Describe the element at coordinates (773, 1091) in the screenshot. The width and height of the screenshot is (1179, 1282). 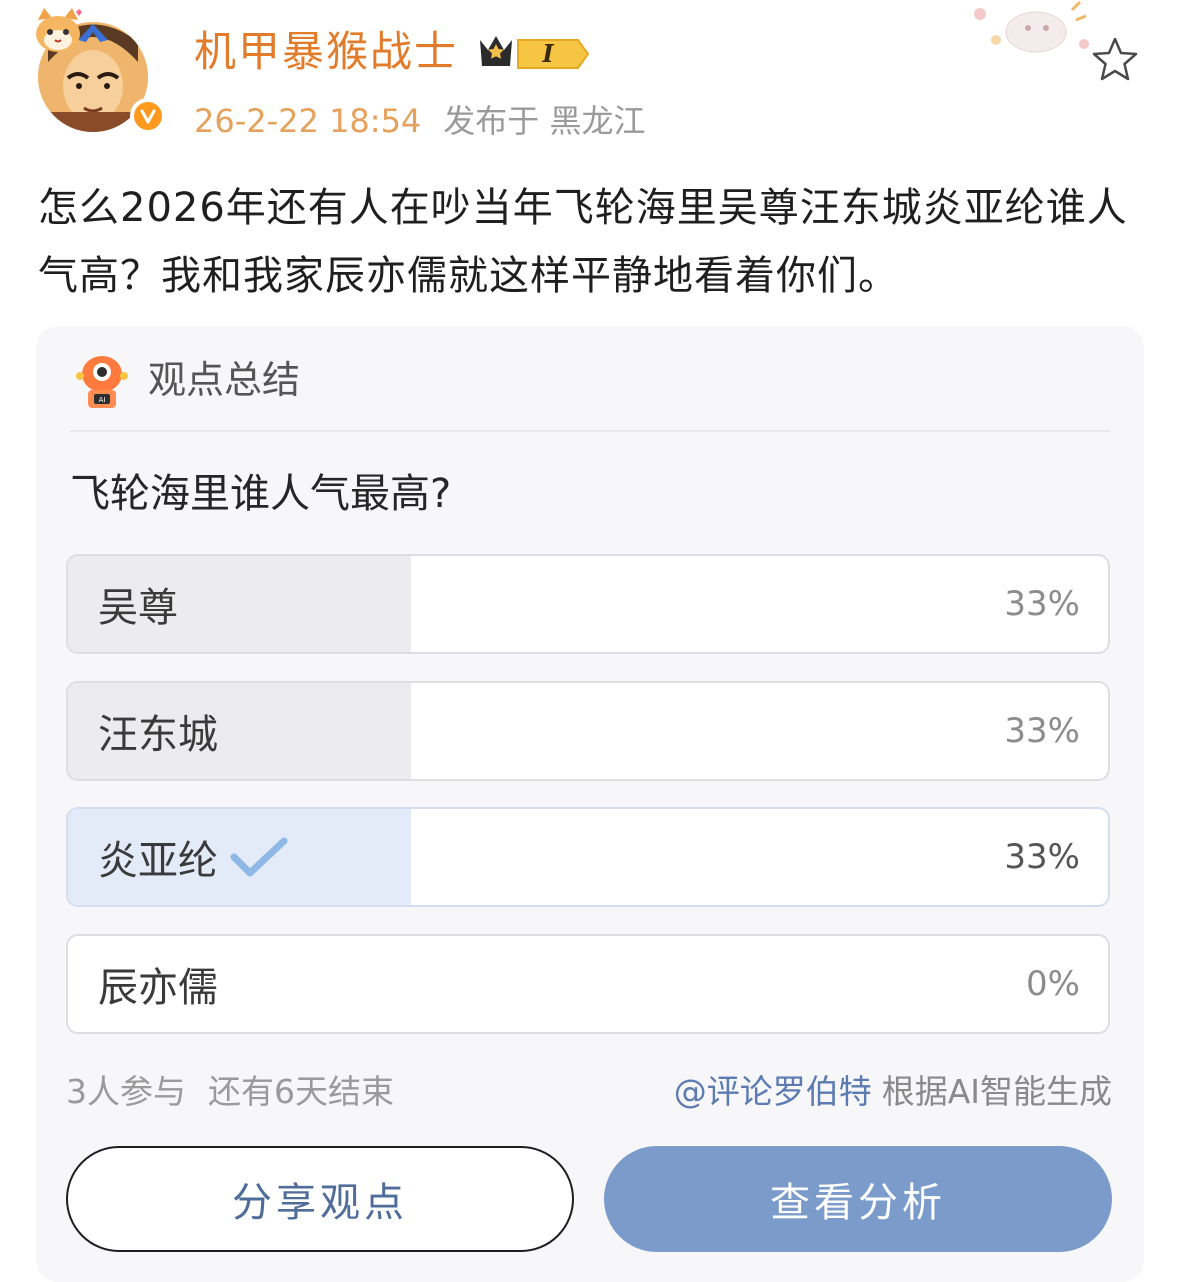
I see `ai-bot-mention: @评论罗伯特` at that location.